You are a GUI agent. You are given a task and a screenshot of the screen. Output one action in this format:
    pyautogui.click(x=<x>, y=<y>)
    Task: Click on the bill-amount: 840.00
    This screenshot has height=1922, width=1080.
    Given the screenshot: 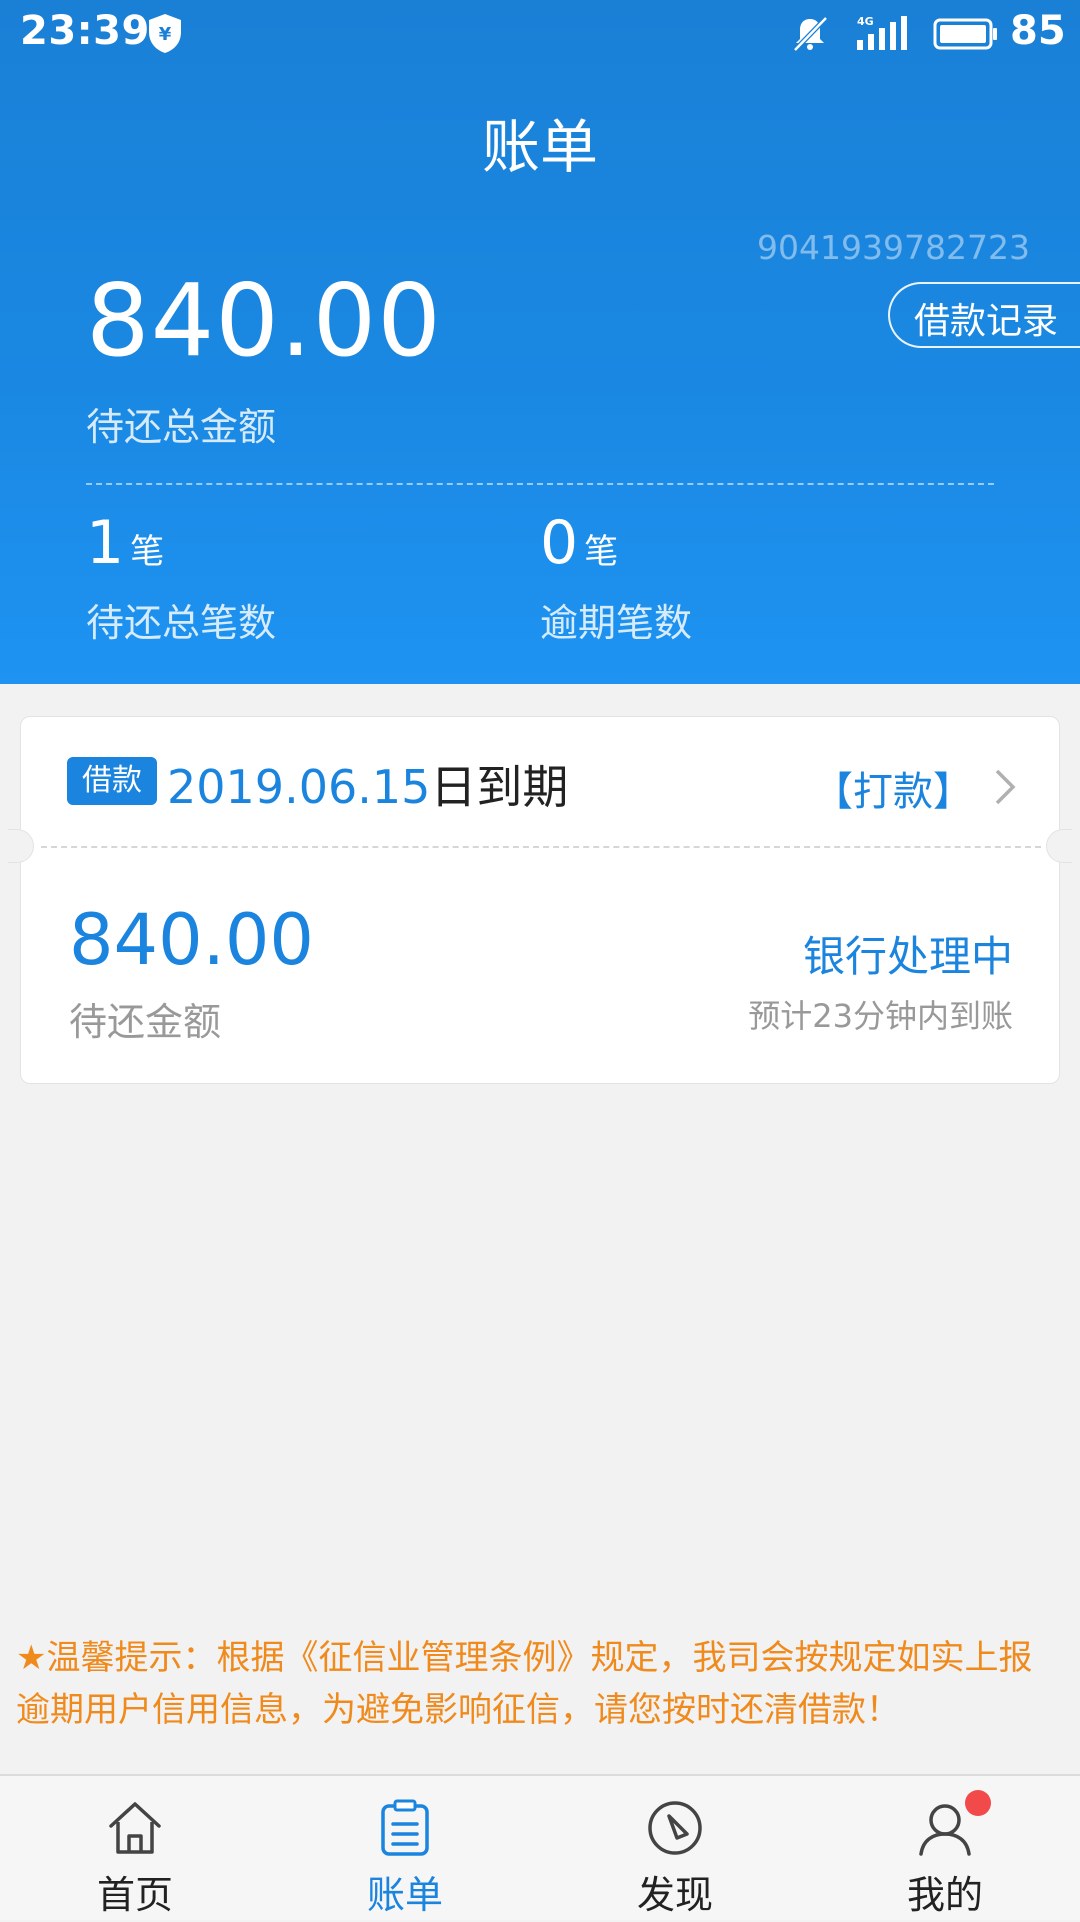 What is the action you would take?
    pyautogui.click(x=191, y=940)
    